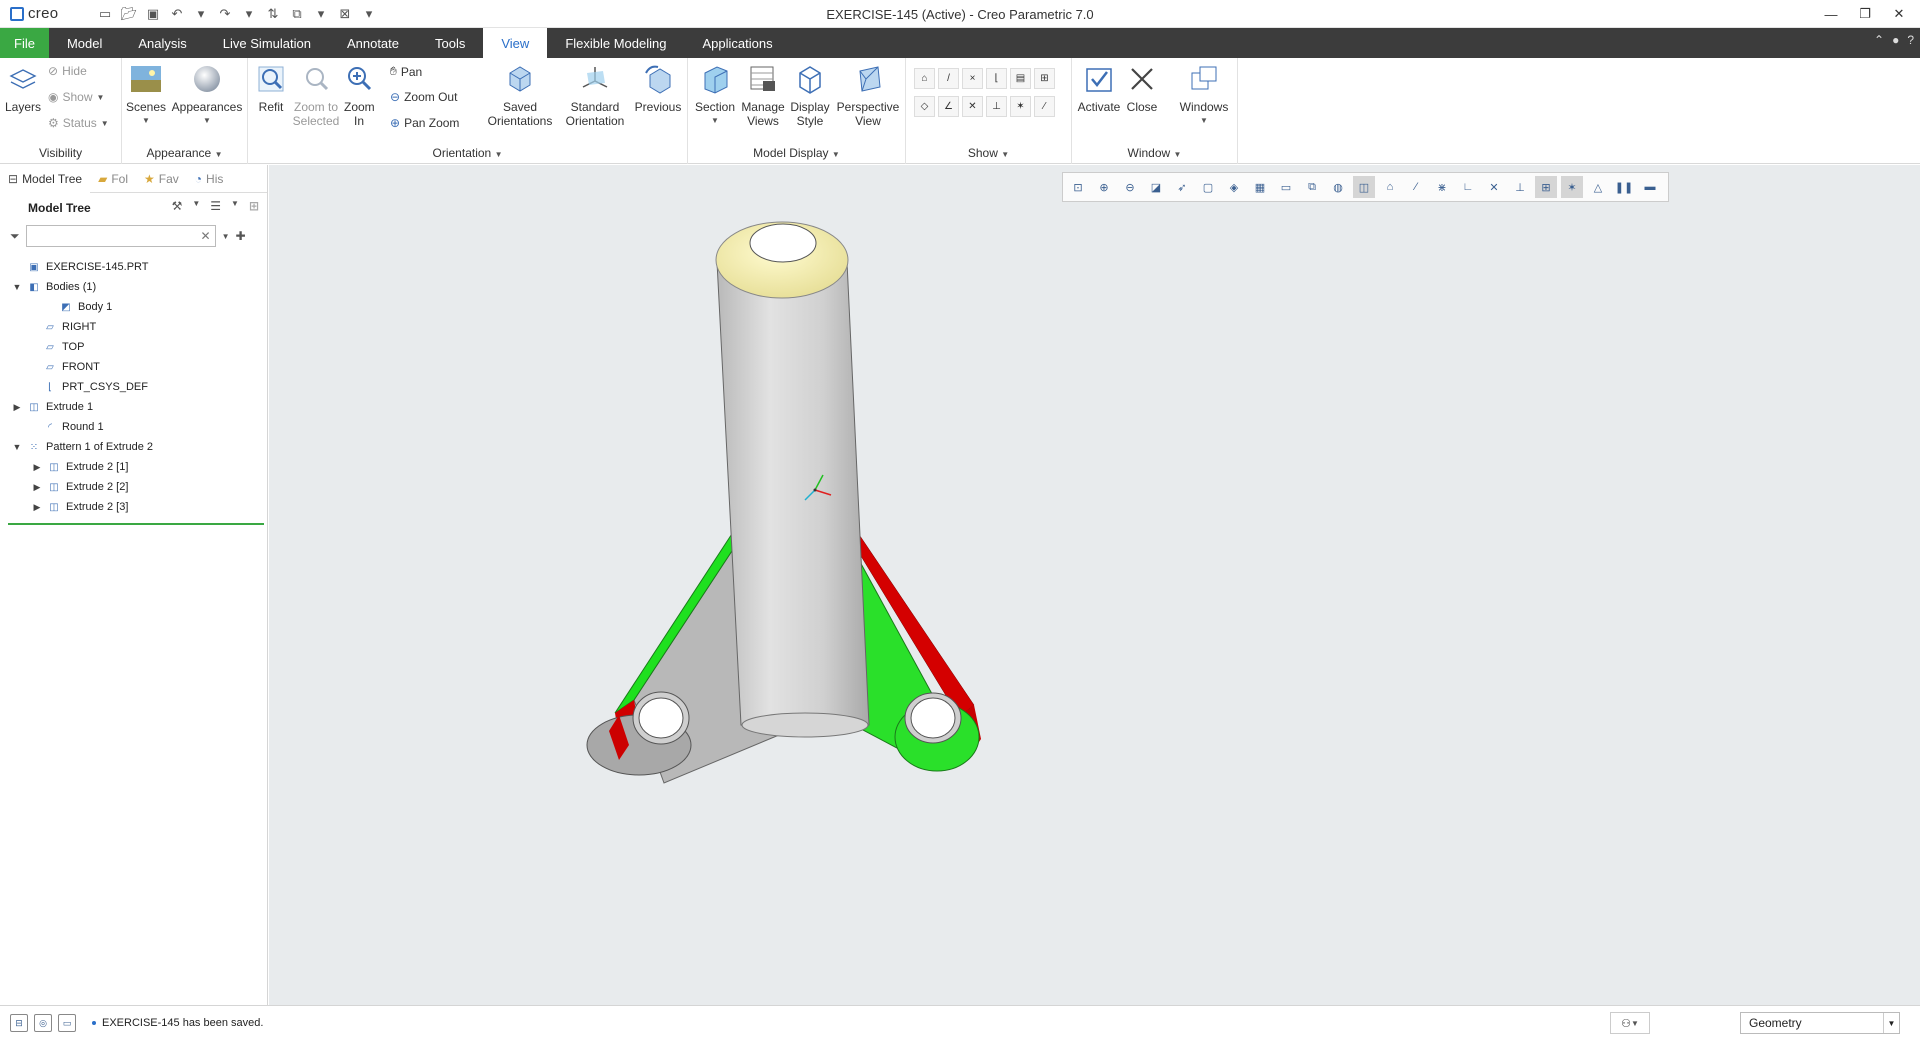 This screenshot has height=1040, width=1920. I want to click on point-tags-icon: ✕, so click(972, 106).